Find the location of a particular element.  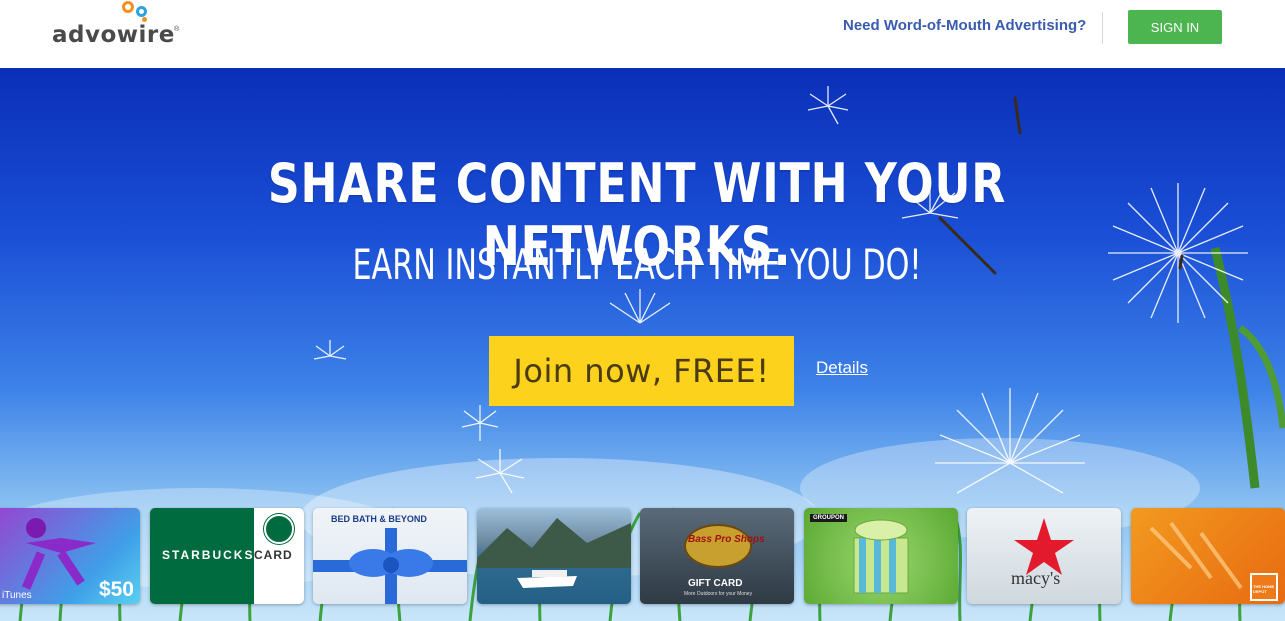

home-depot-label: THE HOME DEPOT is located at coordinates (1264, 589).